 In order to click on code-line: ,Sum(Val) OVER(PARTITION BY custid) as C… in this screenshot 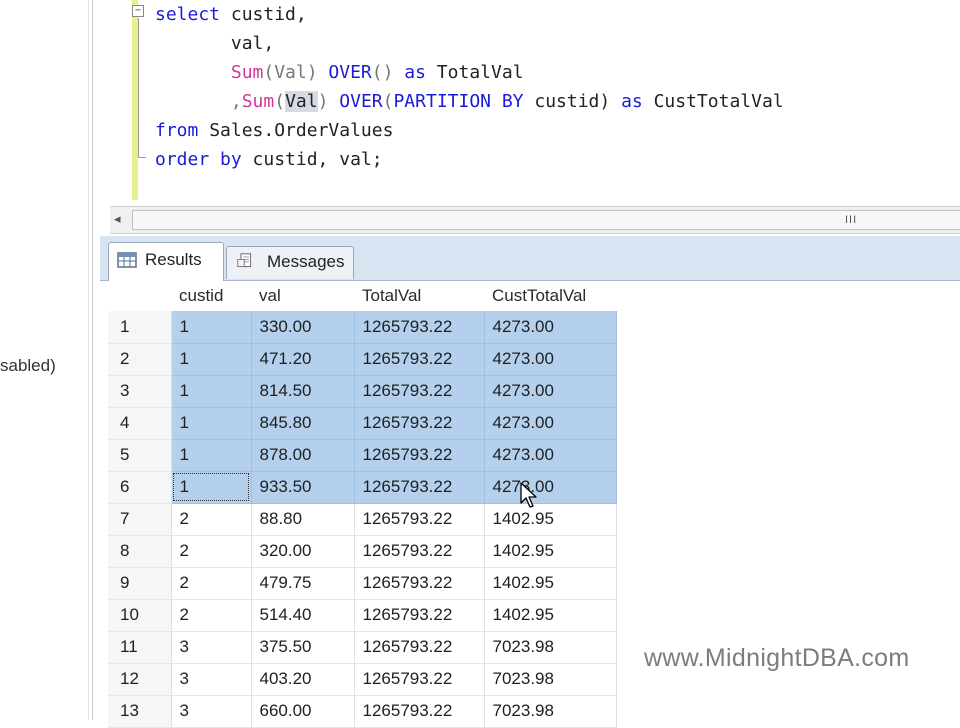, I will do `click(469, 101)`.